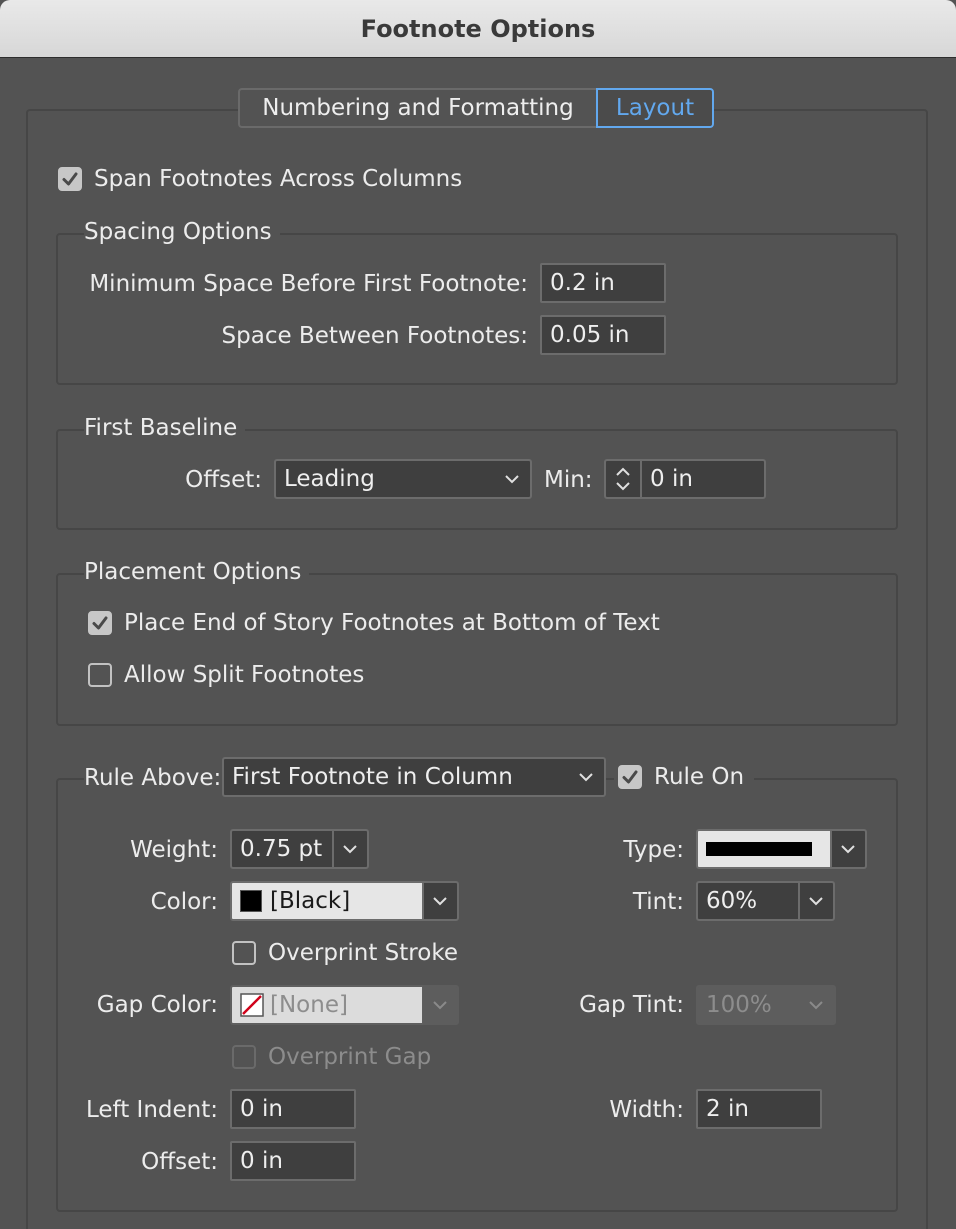 This screenshot has height=1229, width=956. Describe the element at coordinates (157, 1005) in the screenshot. I see `gap-color-label: Gap Color:` at that location.